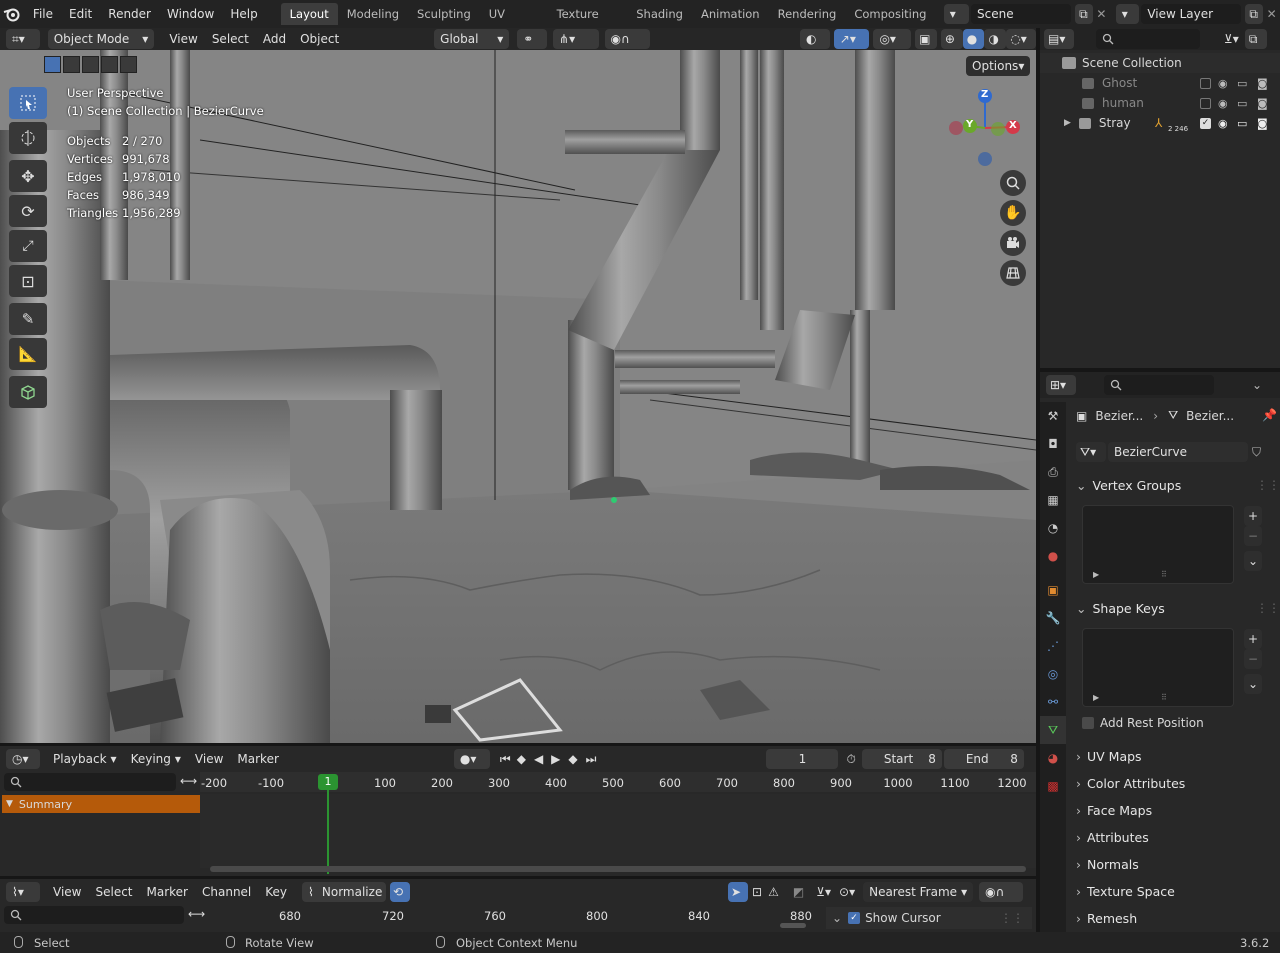 Image resolution: width=1280 pixels, height=953 pixels. Describe the element at coordinates (1021, 39) in the screenshot. I see `rendered-shading-icon: ◌▾` at that location.